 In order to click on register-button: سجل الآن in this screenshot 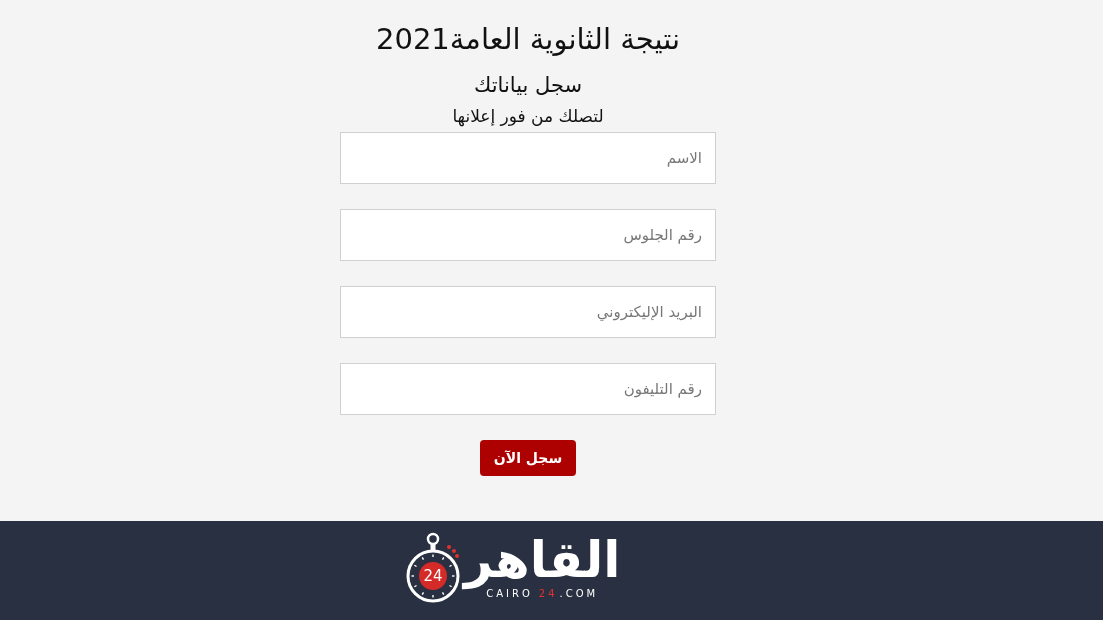, I will do `click(528, 458)`.